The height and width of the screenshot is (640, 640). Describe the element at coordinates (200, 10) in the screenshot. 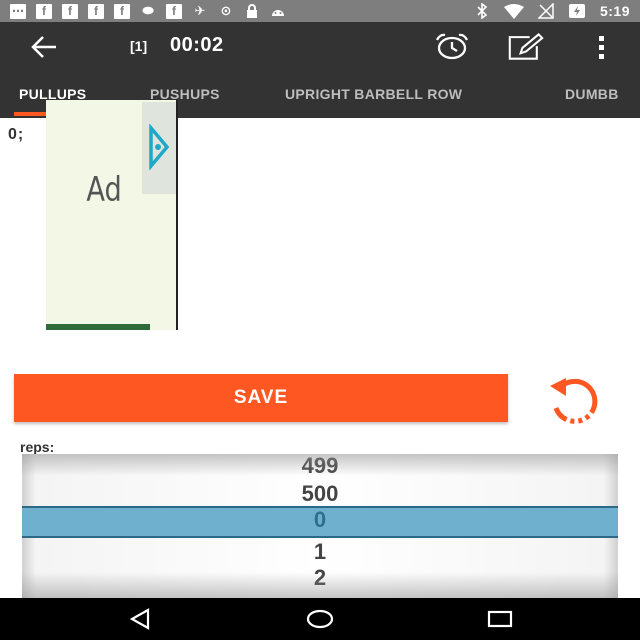

I see `satellite-icon: ✈` at that location.